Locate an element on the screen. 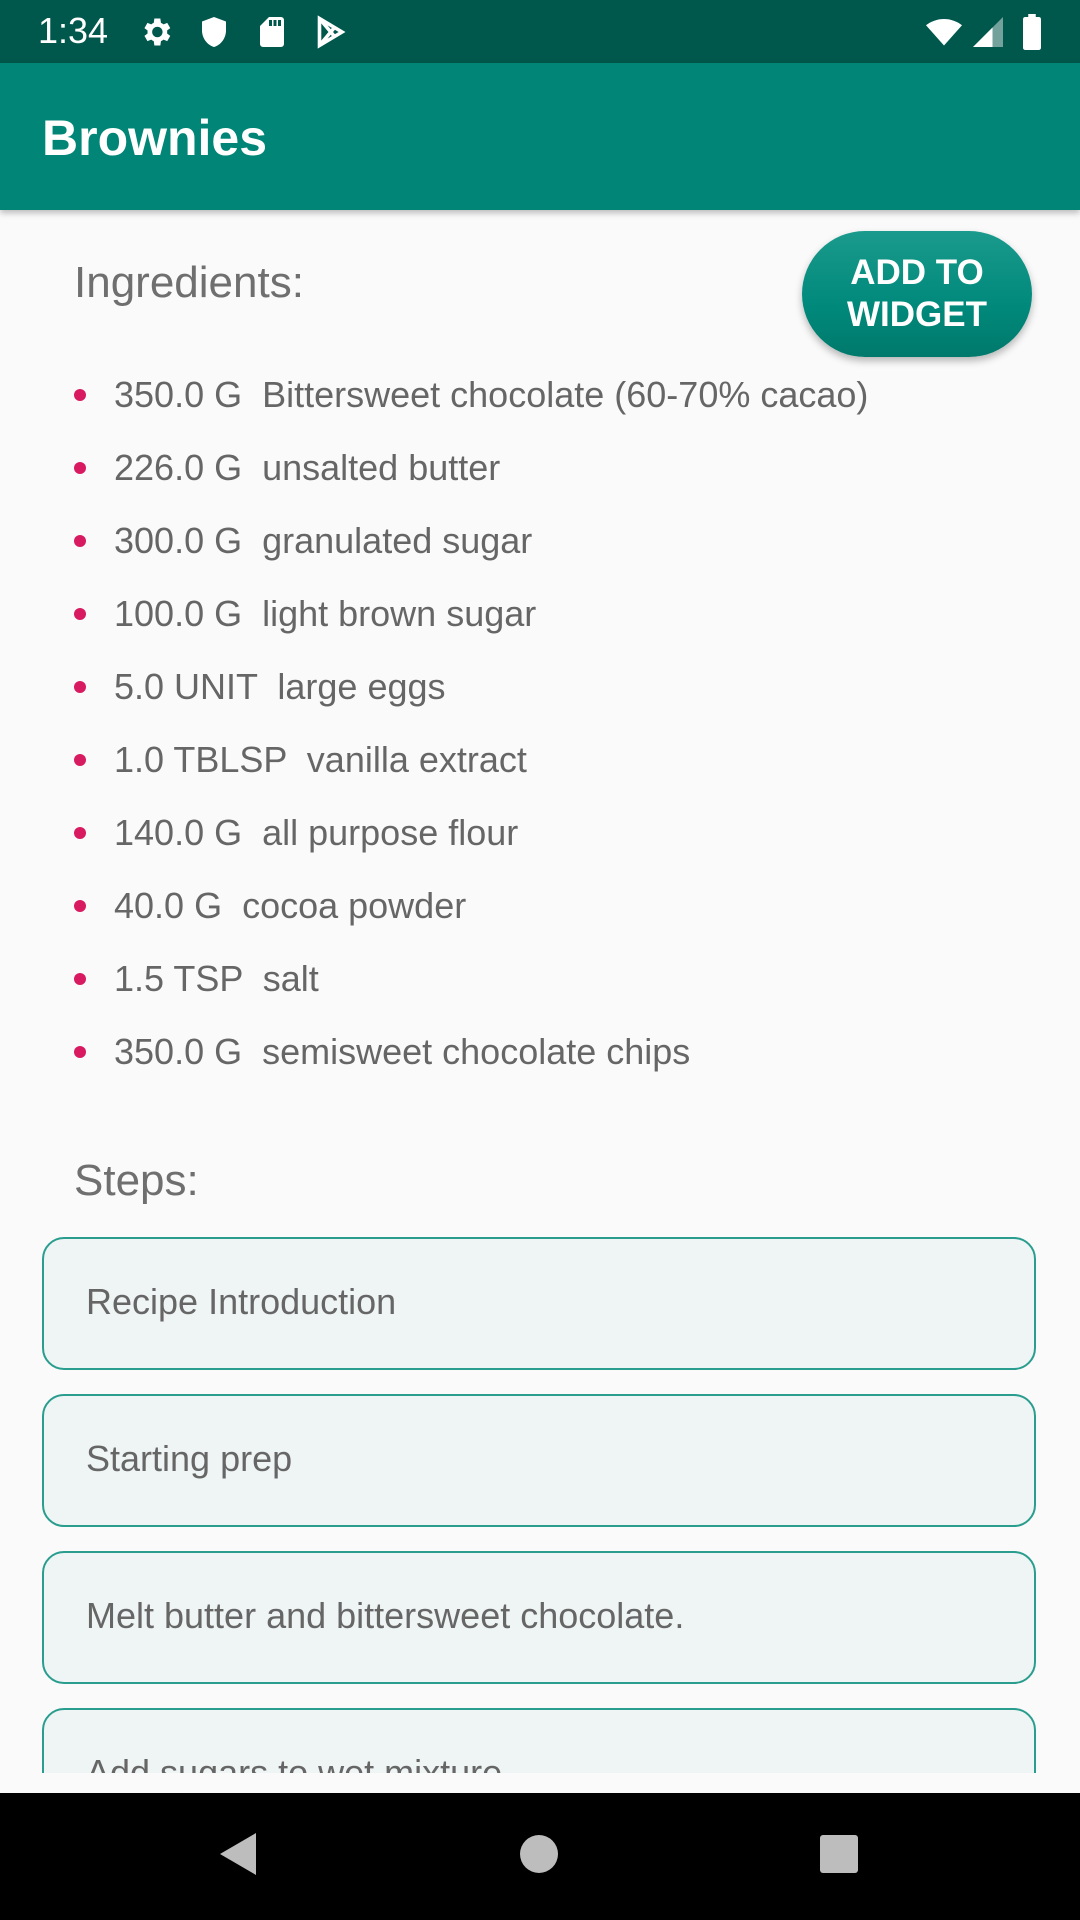 The image size is (1080, 1920). app-bar: Brownies is located at coordinates (540, 136).